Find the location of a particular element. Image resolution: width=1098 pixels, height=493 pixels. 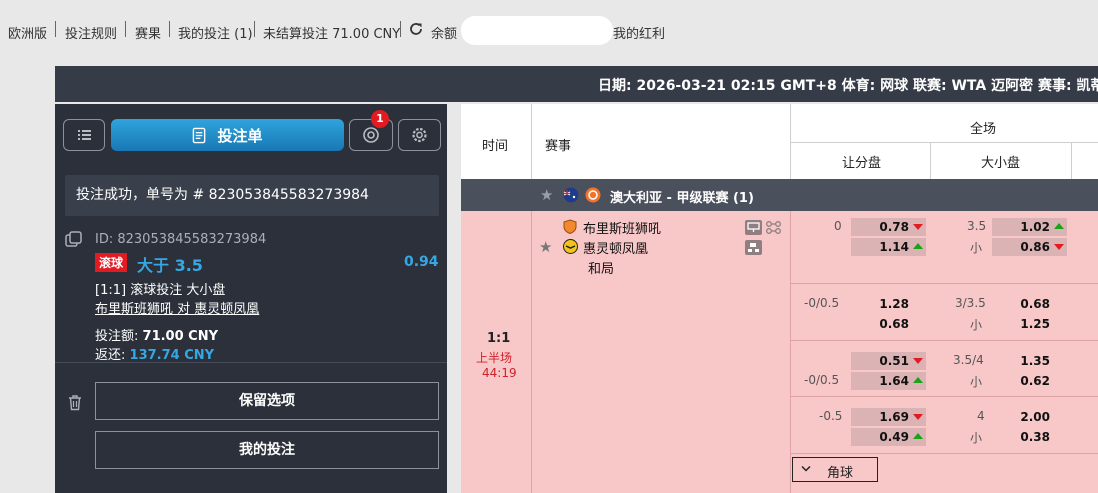

match-period: 上半场 is located at coordinates (494, 358).